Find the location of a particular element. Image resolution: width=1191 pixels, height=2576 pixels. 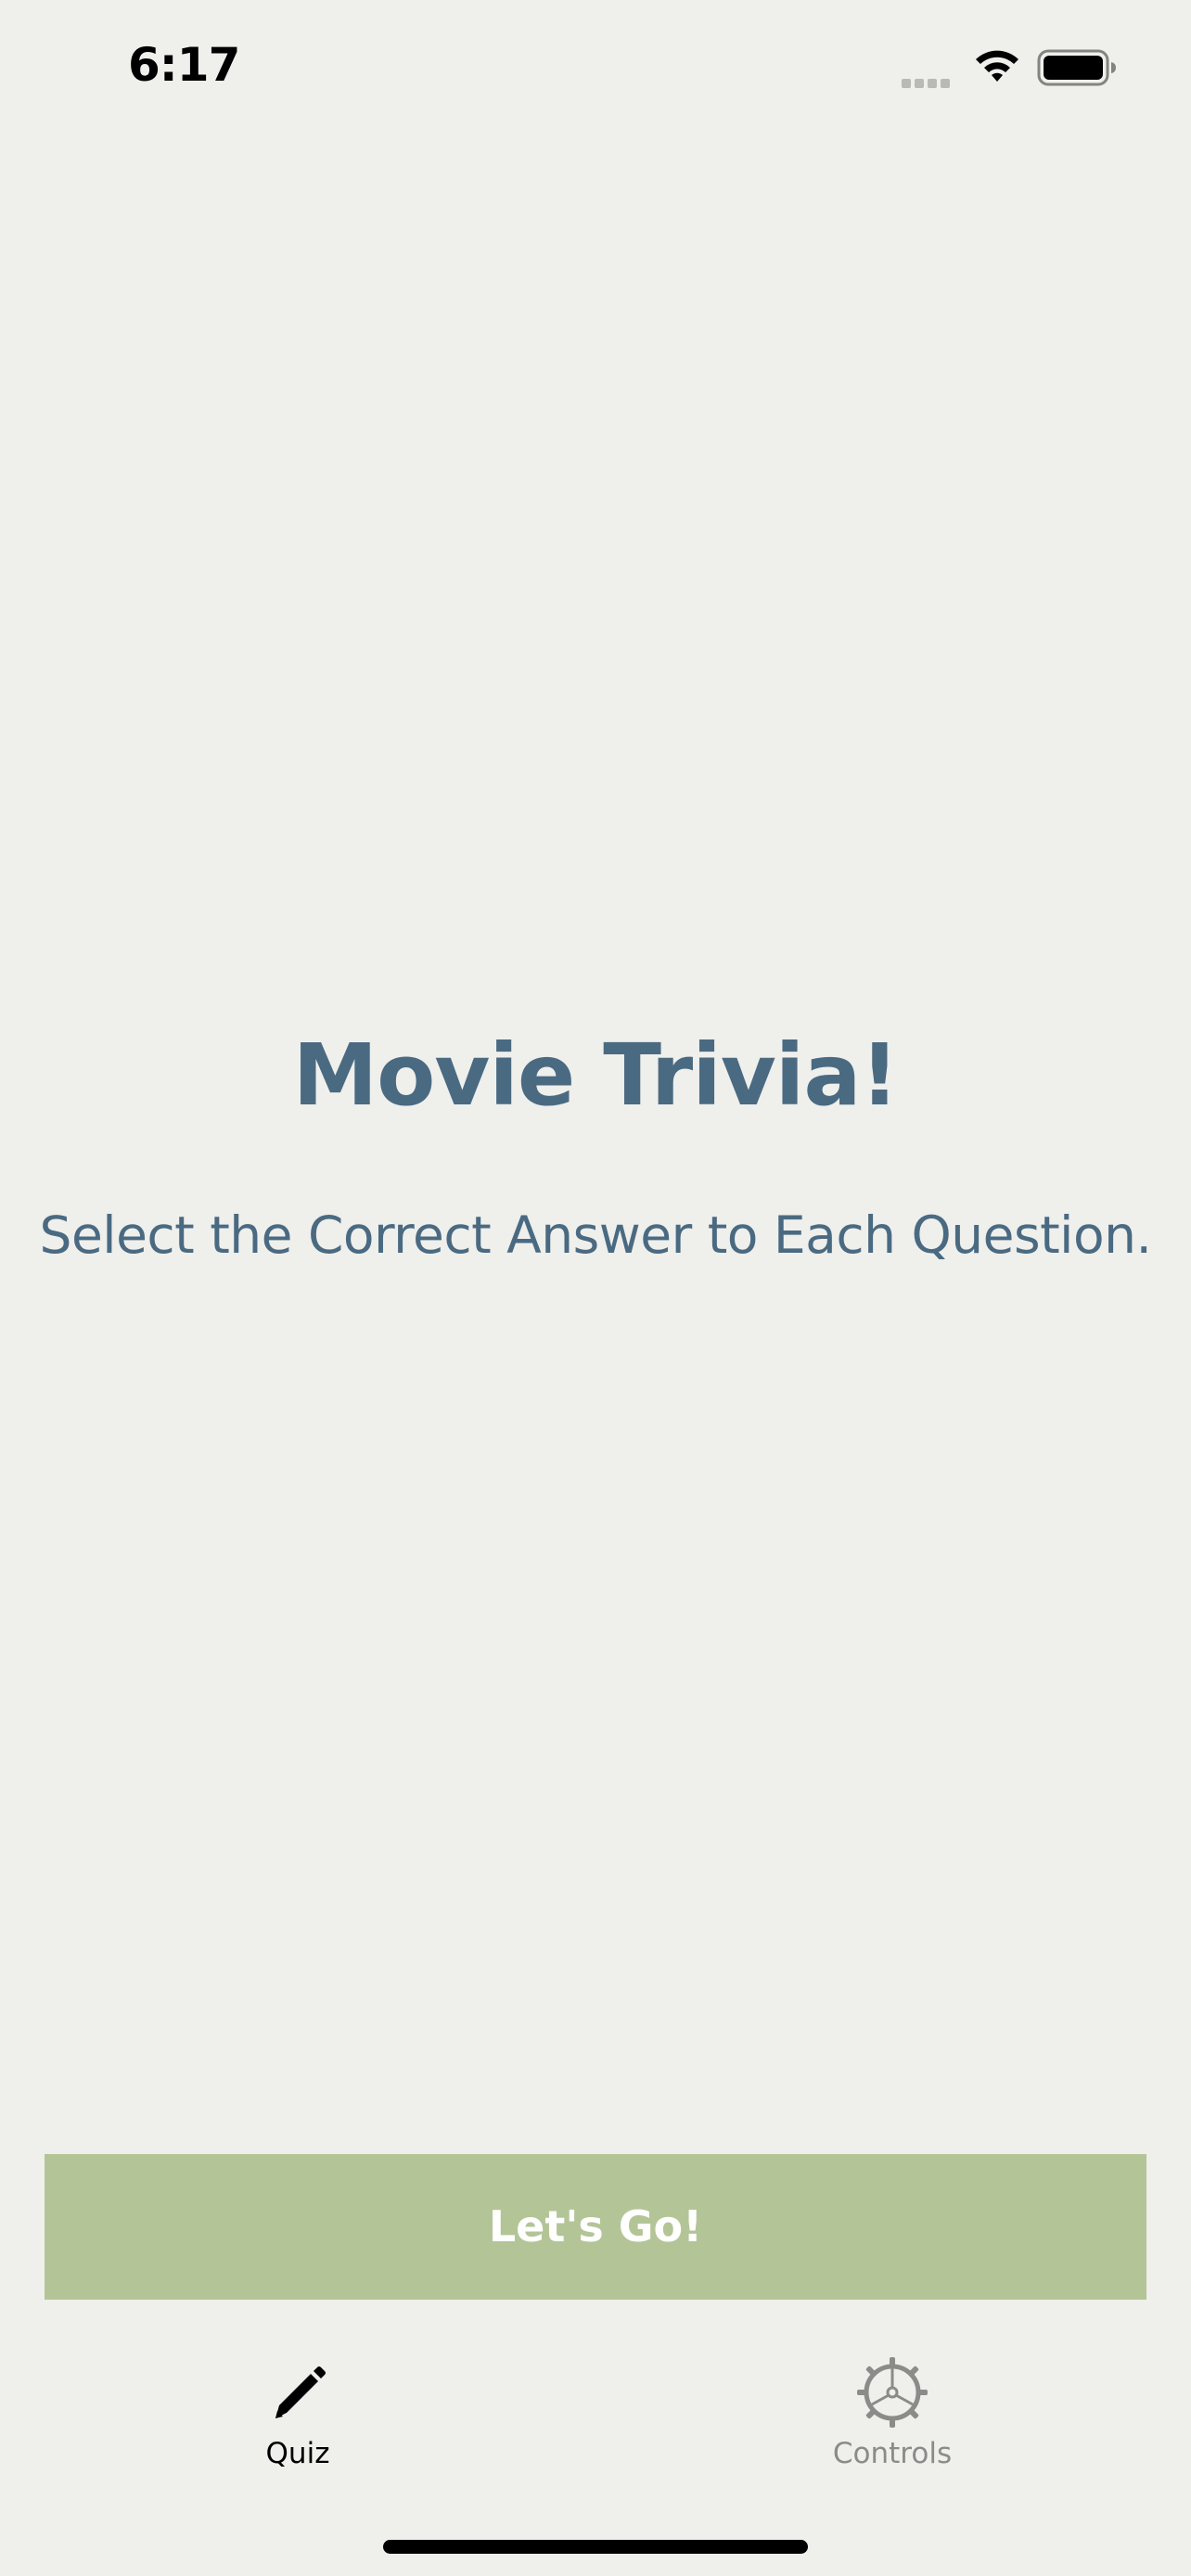

status-time: 6:17 is located at coordinates (184, 65).